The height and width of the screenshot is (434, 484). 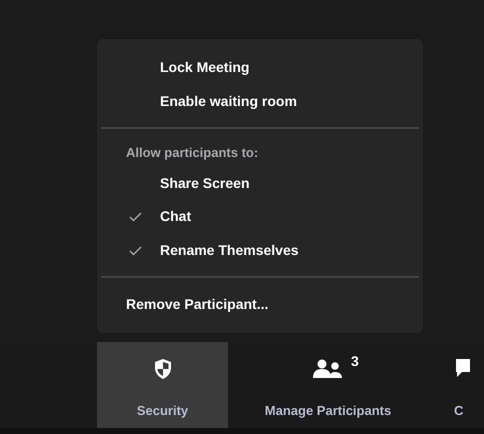 What do you see at coordinates (205, 183) in the screenshot?
I see `menu-item: Share Screen` at bounding box center [205, 183].